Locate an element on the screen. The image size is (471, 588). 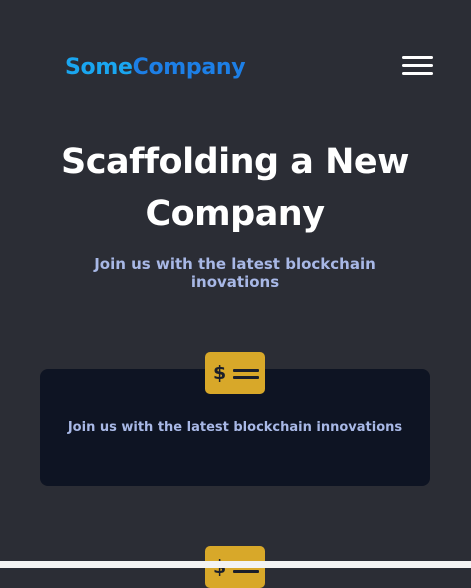
logo-text-some: Some is located at coordinates (99, 67).